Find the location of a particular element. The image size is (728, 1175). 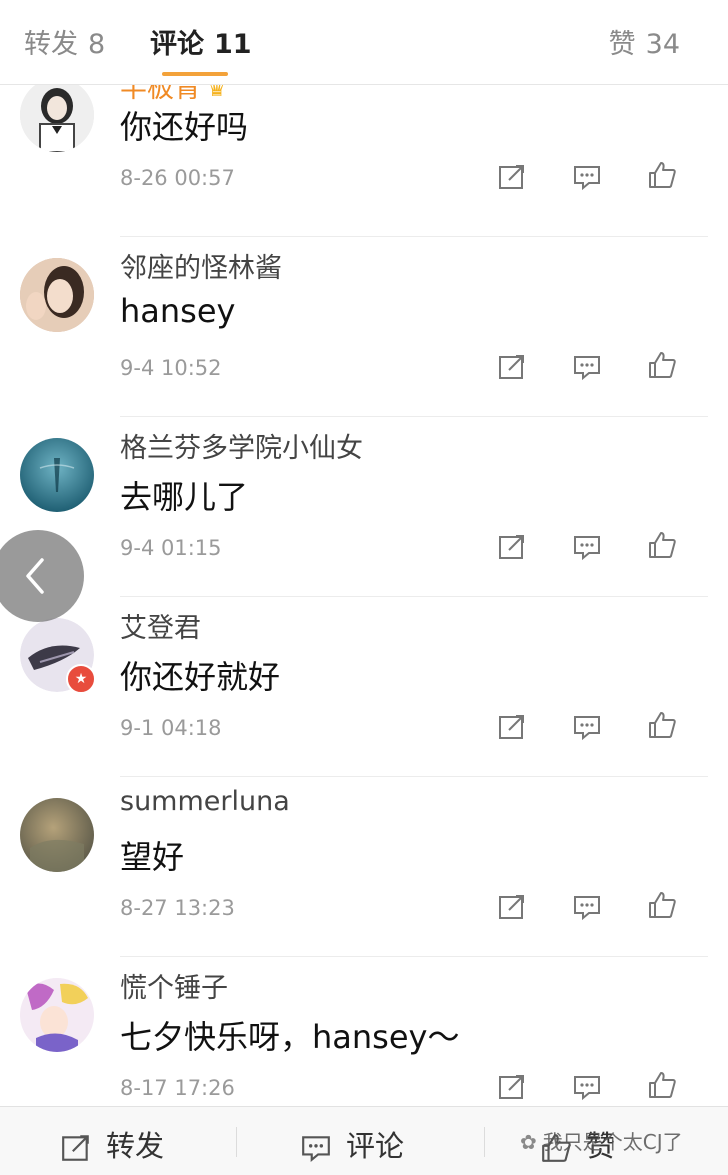

comment-tabs: 转发 8 评论 11 赞 34 is located at coordinates (364, 42).